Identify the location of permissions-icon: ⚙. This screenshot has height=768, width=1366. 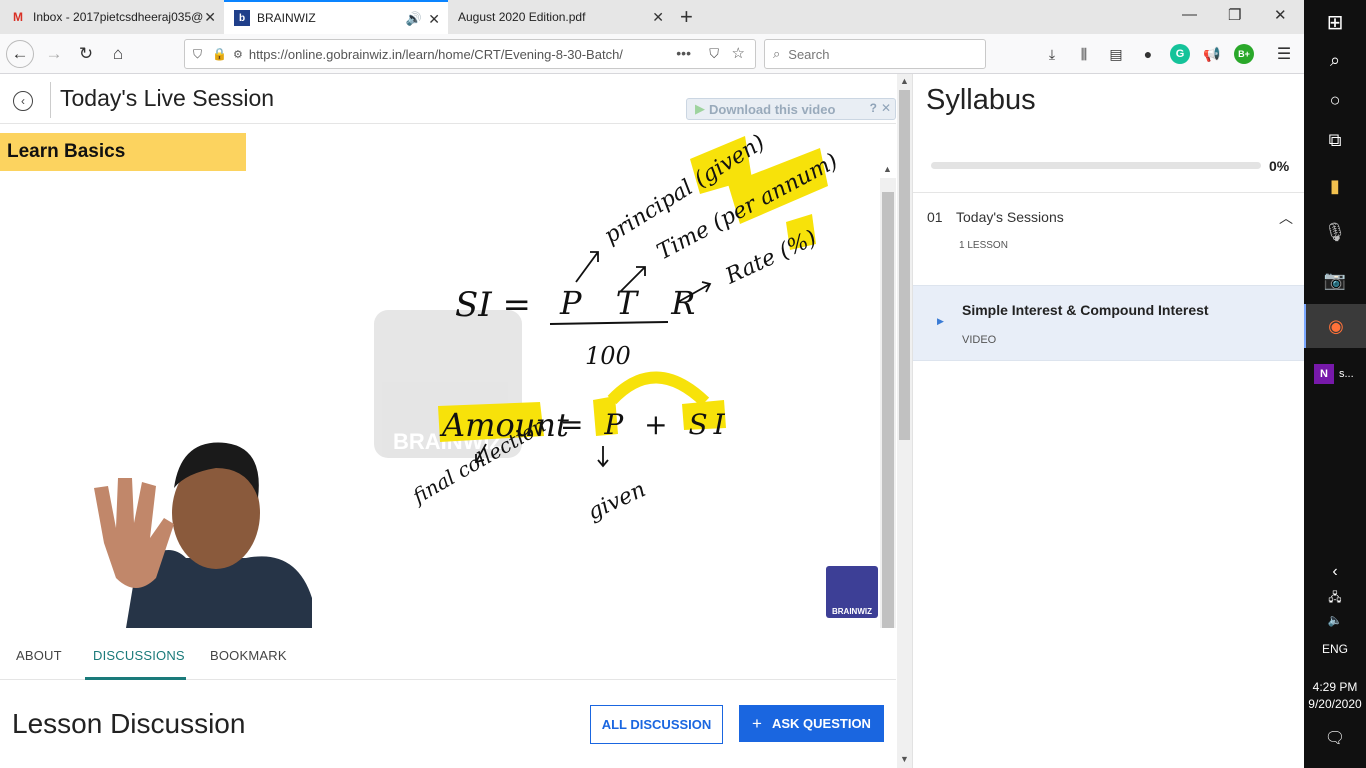
(238, 54).